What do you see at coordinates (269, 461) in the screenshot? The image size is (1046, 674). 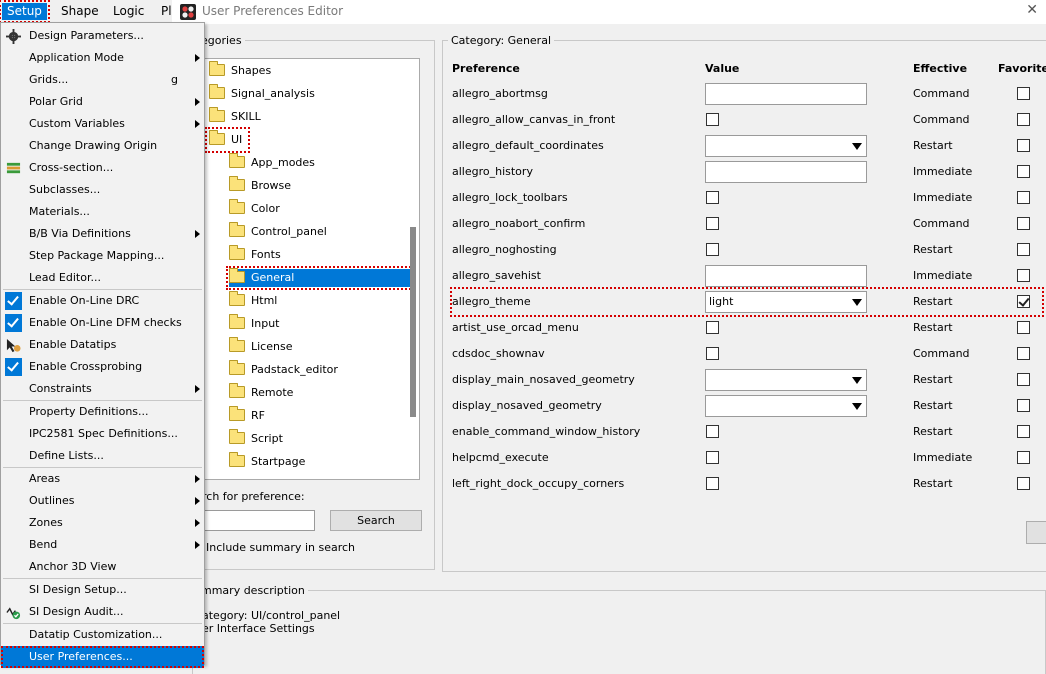 I see `tree-item: Startpage` at bounding box center [269, 461].